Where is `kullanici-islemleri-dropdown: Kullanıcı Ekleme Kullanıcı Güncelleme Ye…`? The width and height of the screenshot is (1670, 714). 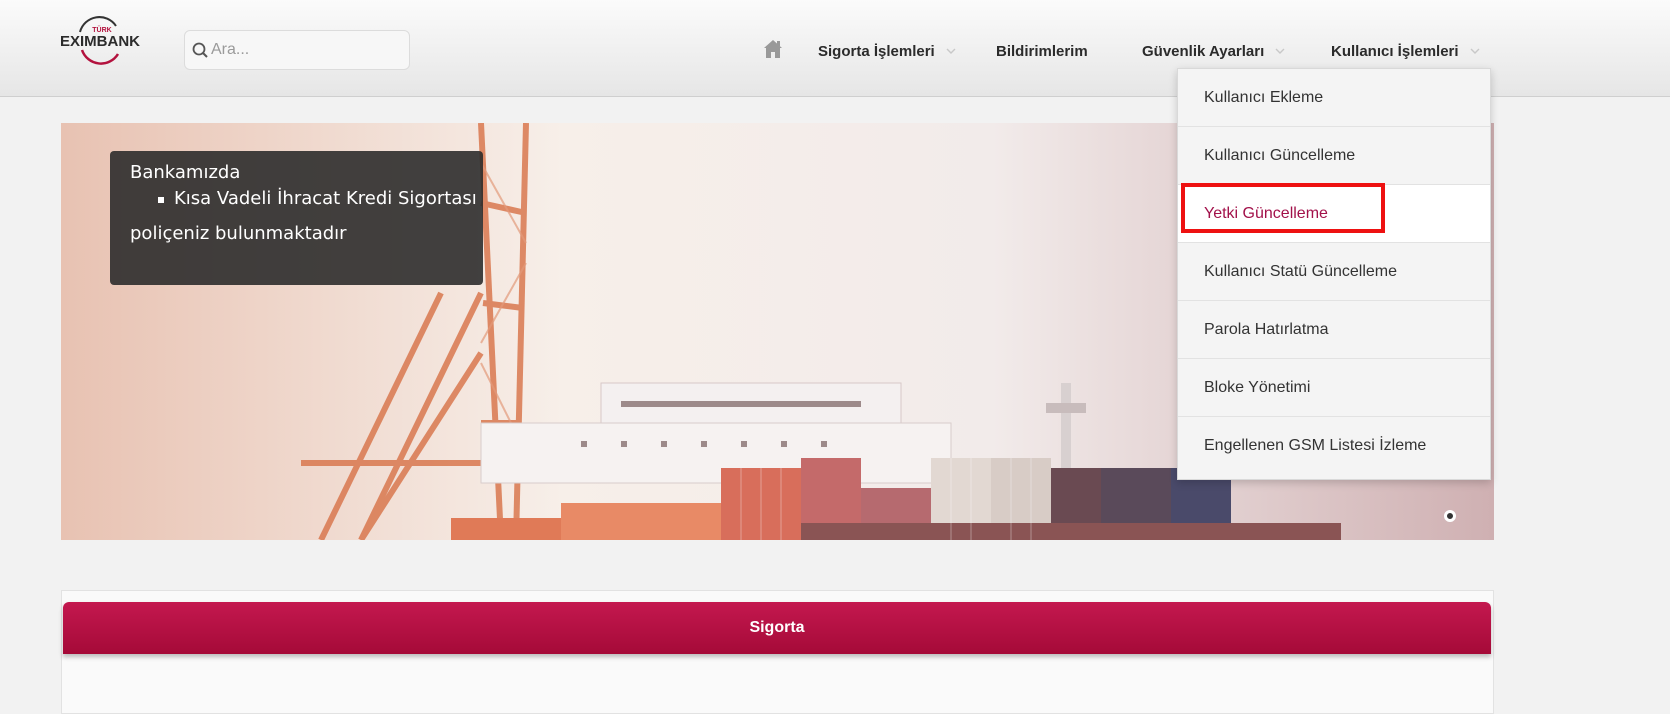
kullanici-islemleri-dropdown: Kullanıcı Ekleme Kullanıcı Güncelleme Ye… is located at coordinates (1334, 274).